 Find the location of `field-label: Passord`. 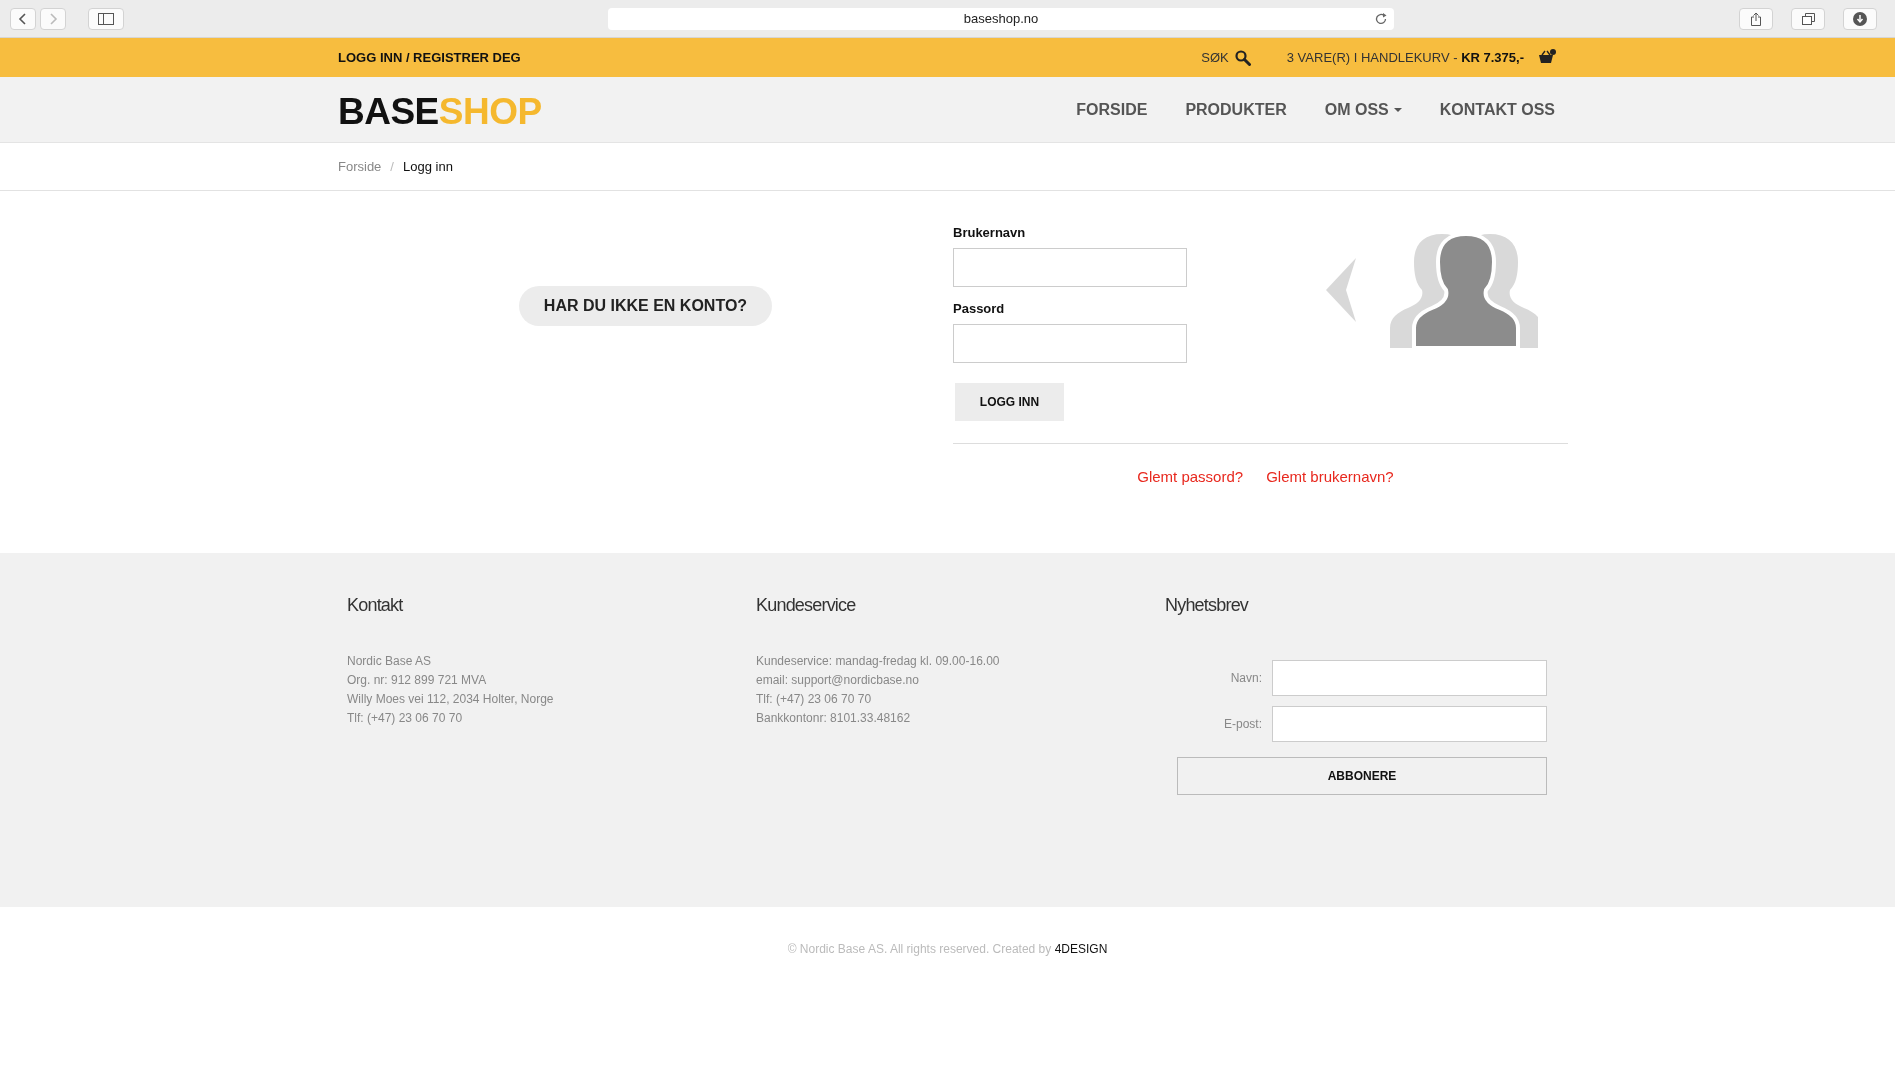

field-label: Passord is located at coordinates (979, 308).